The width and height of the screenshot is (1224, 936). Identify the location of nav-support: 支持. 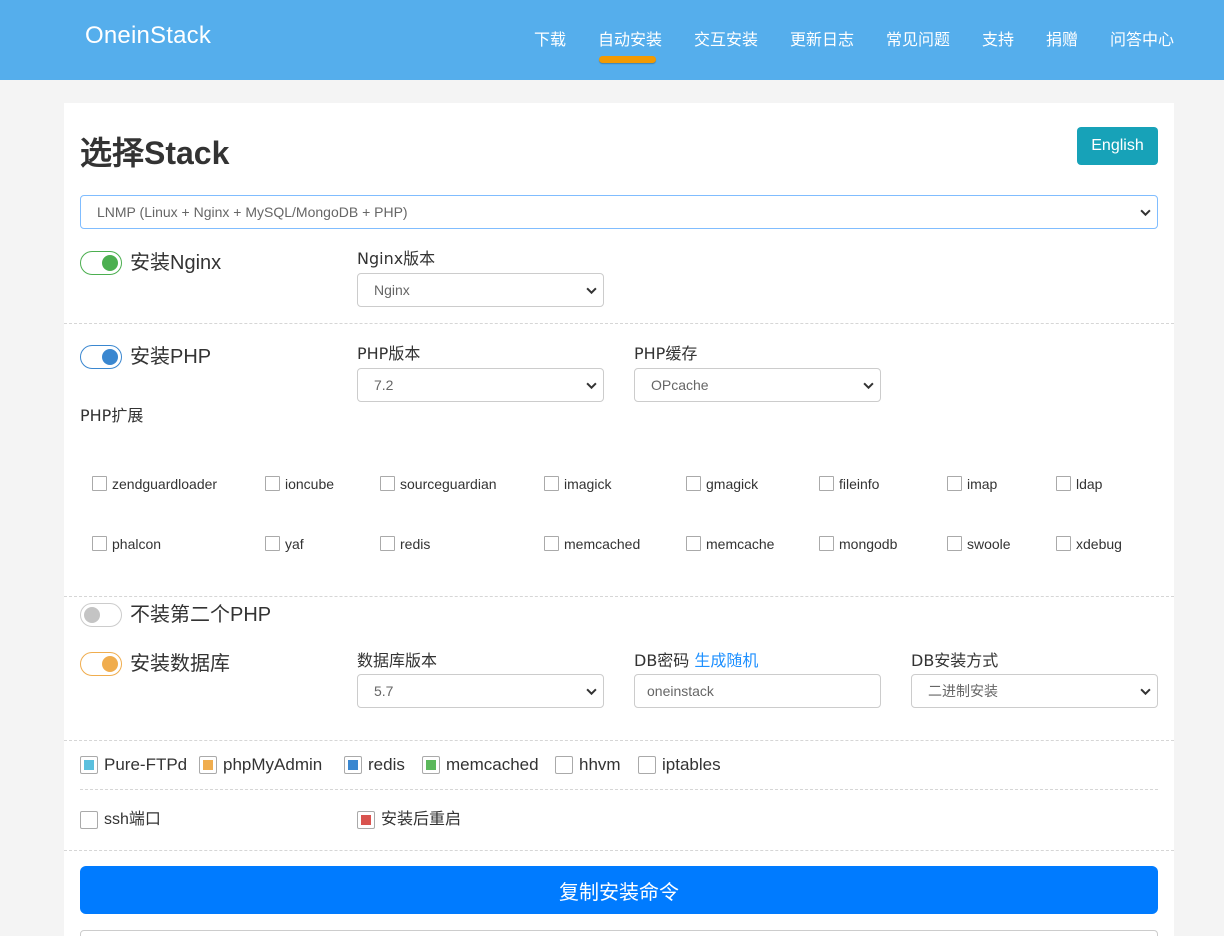
(998, 40).